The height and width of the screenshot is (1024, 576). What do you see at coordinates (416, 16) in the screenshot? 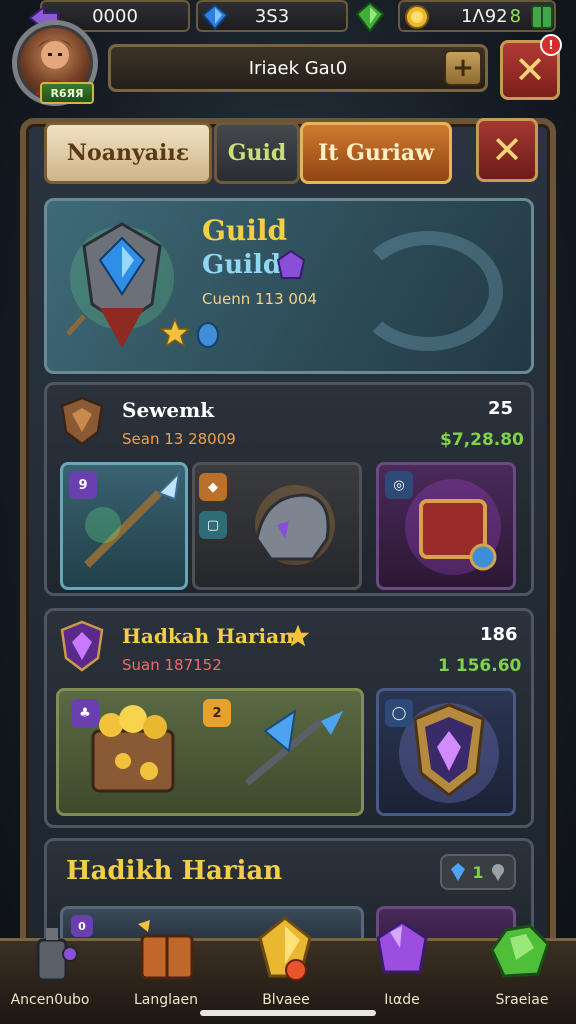
I see `gold-coin-icon` at bounding box center [416, 16].